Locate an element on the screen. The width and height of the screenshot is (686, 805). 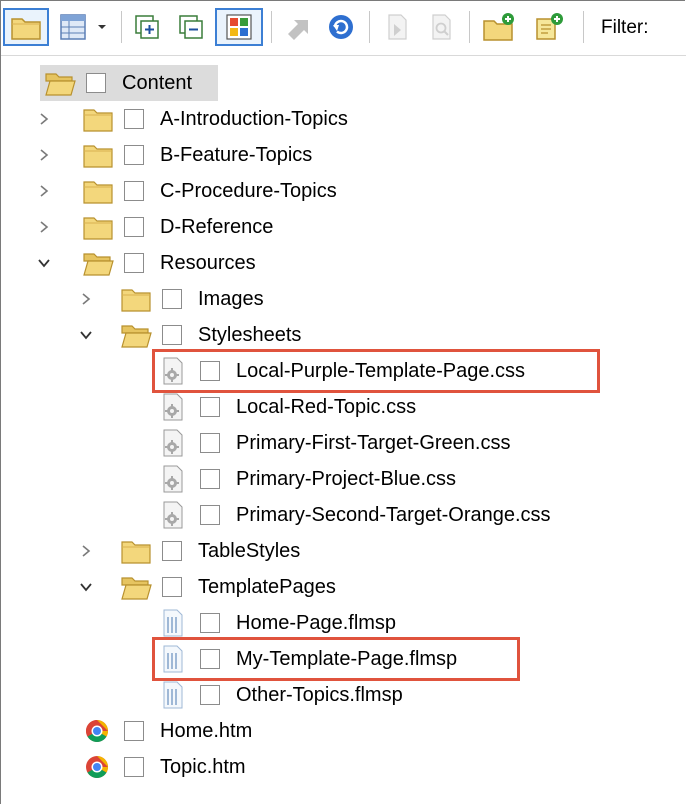
tree-item-label: A-Introduction-Topics is located at coordinates (254, 119).